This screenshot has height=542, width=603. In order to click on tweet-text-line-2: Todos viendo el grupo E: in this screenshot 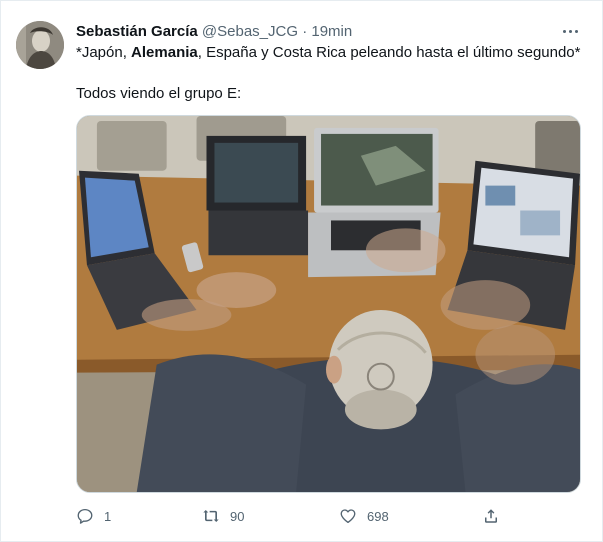, I will do `click(159, 93)`.